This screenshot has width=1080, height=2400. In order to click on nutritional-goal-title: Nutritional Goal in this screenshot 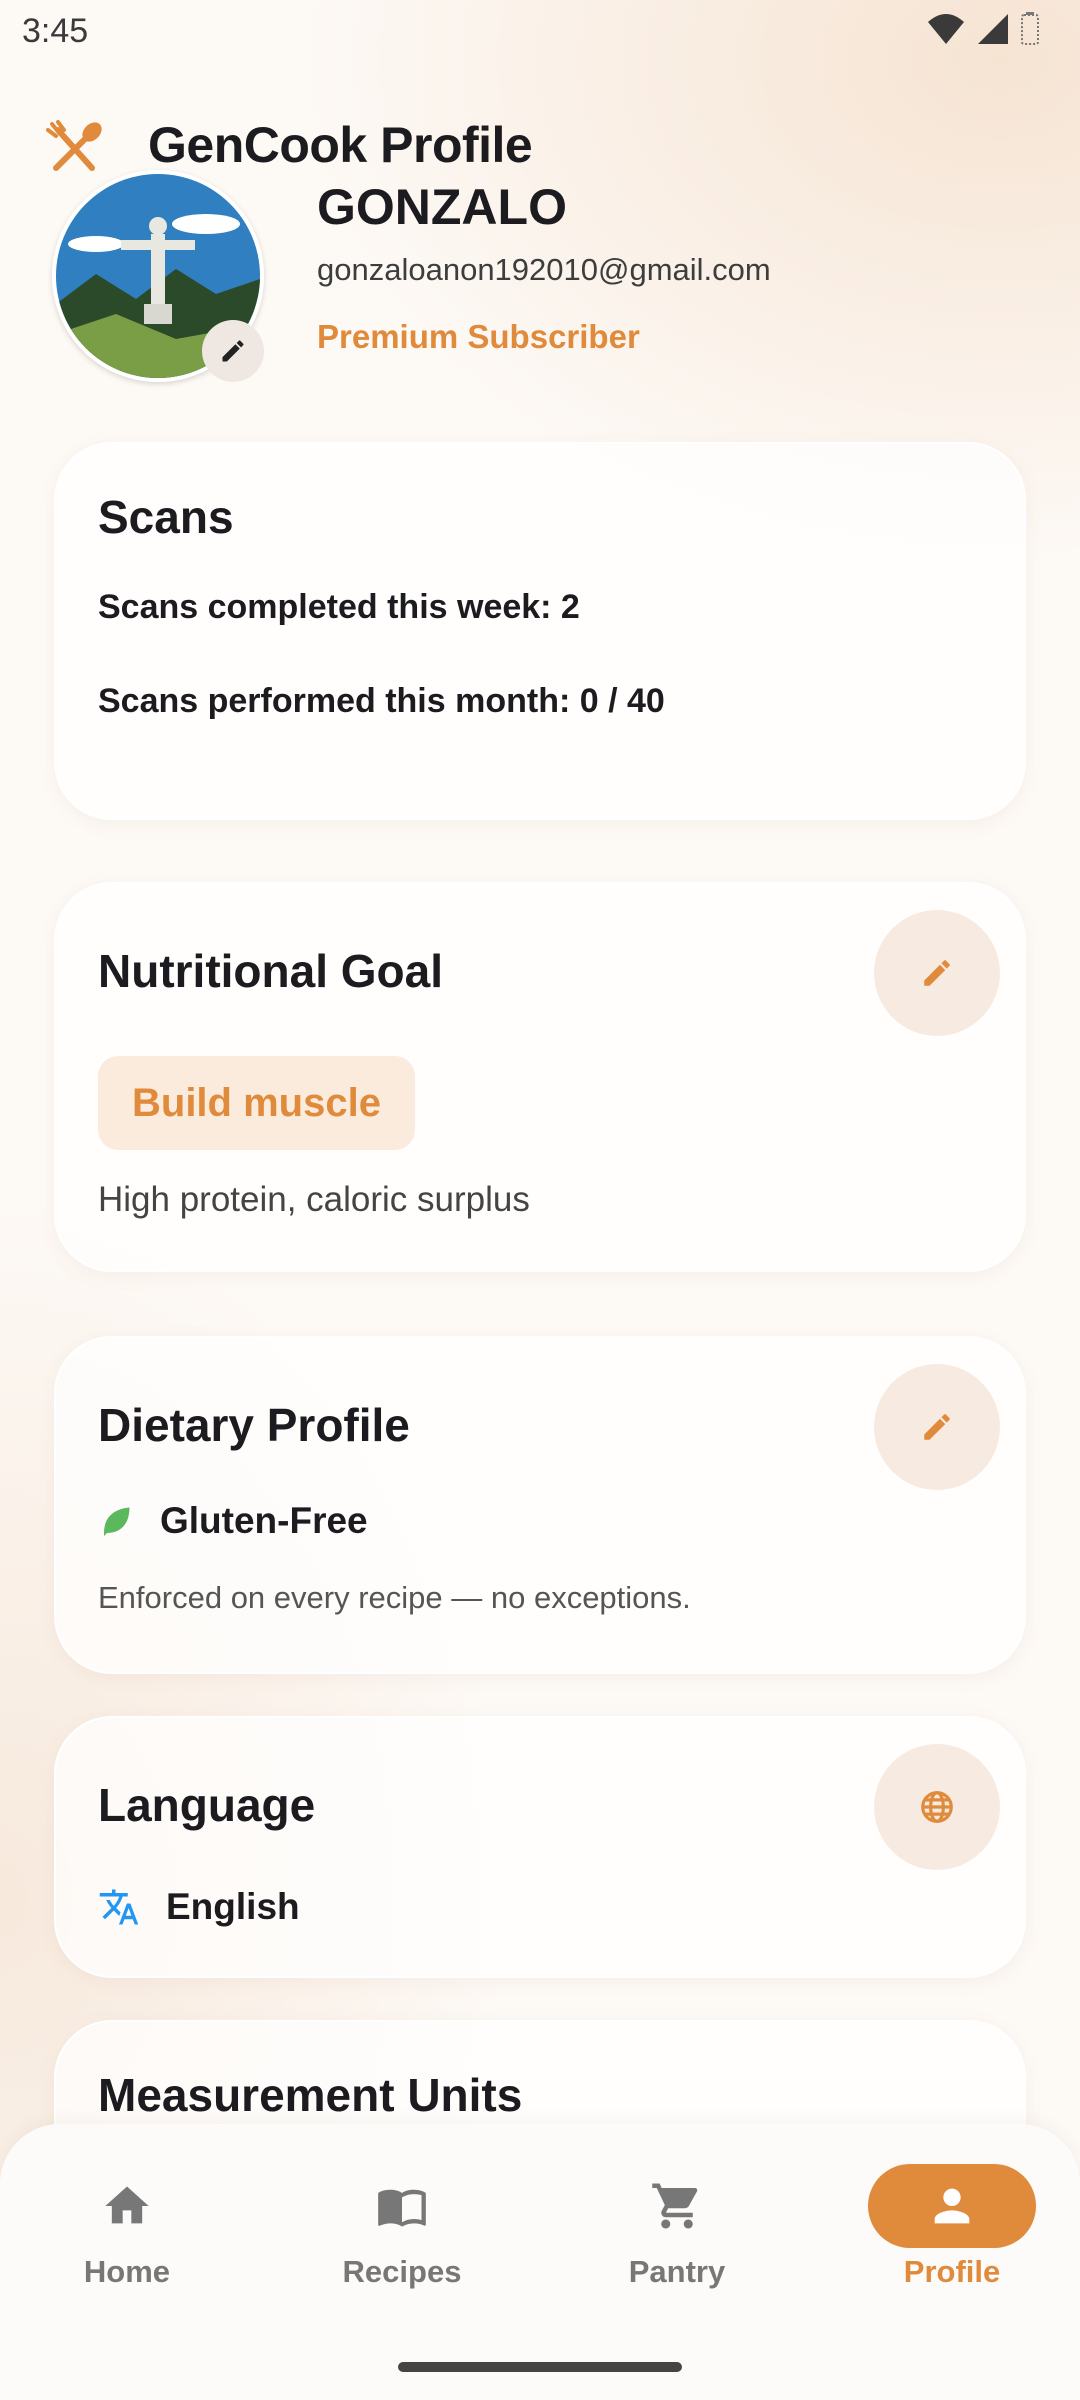, I will do `click(270, 971)`.